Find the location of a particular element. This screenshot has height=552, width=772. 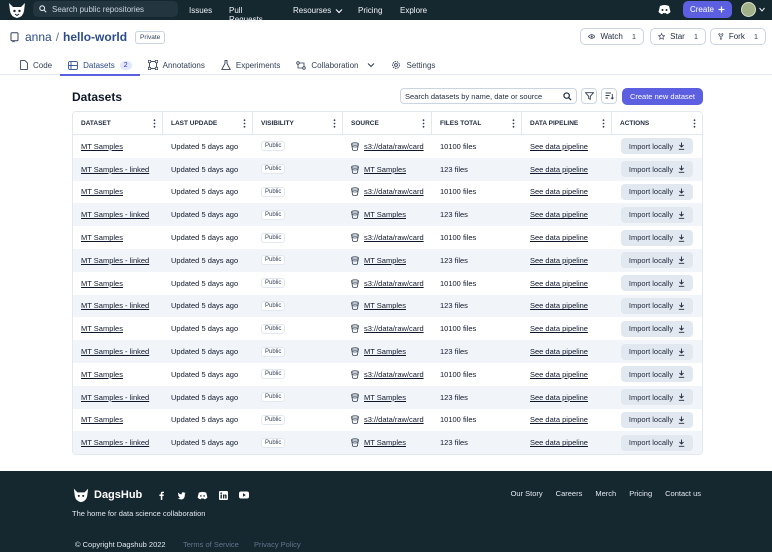

column-header-last-update: LAST UPDADE is located at coordinates (208, 123).